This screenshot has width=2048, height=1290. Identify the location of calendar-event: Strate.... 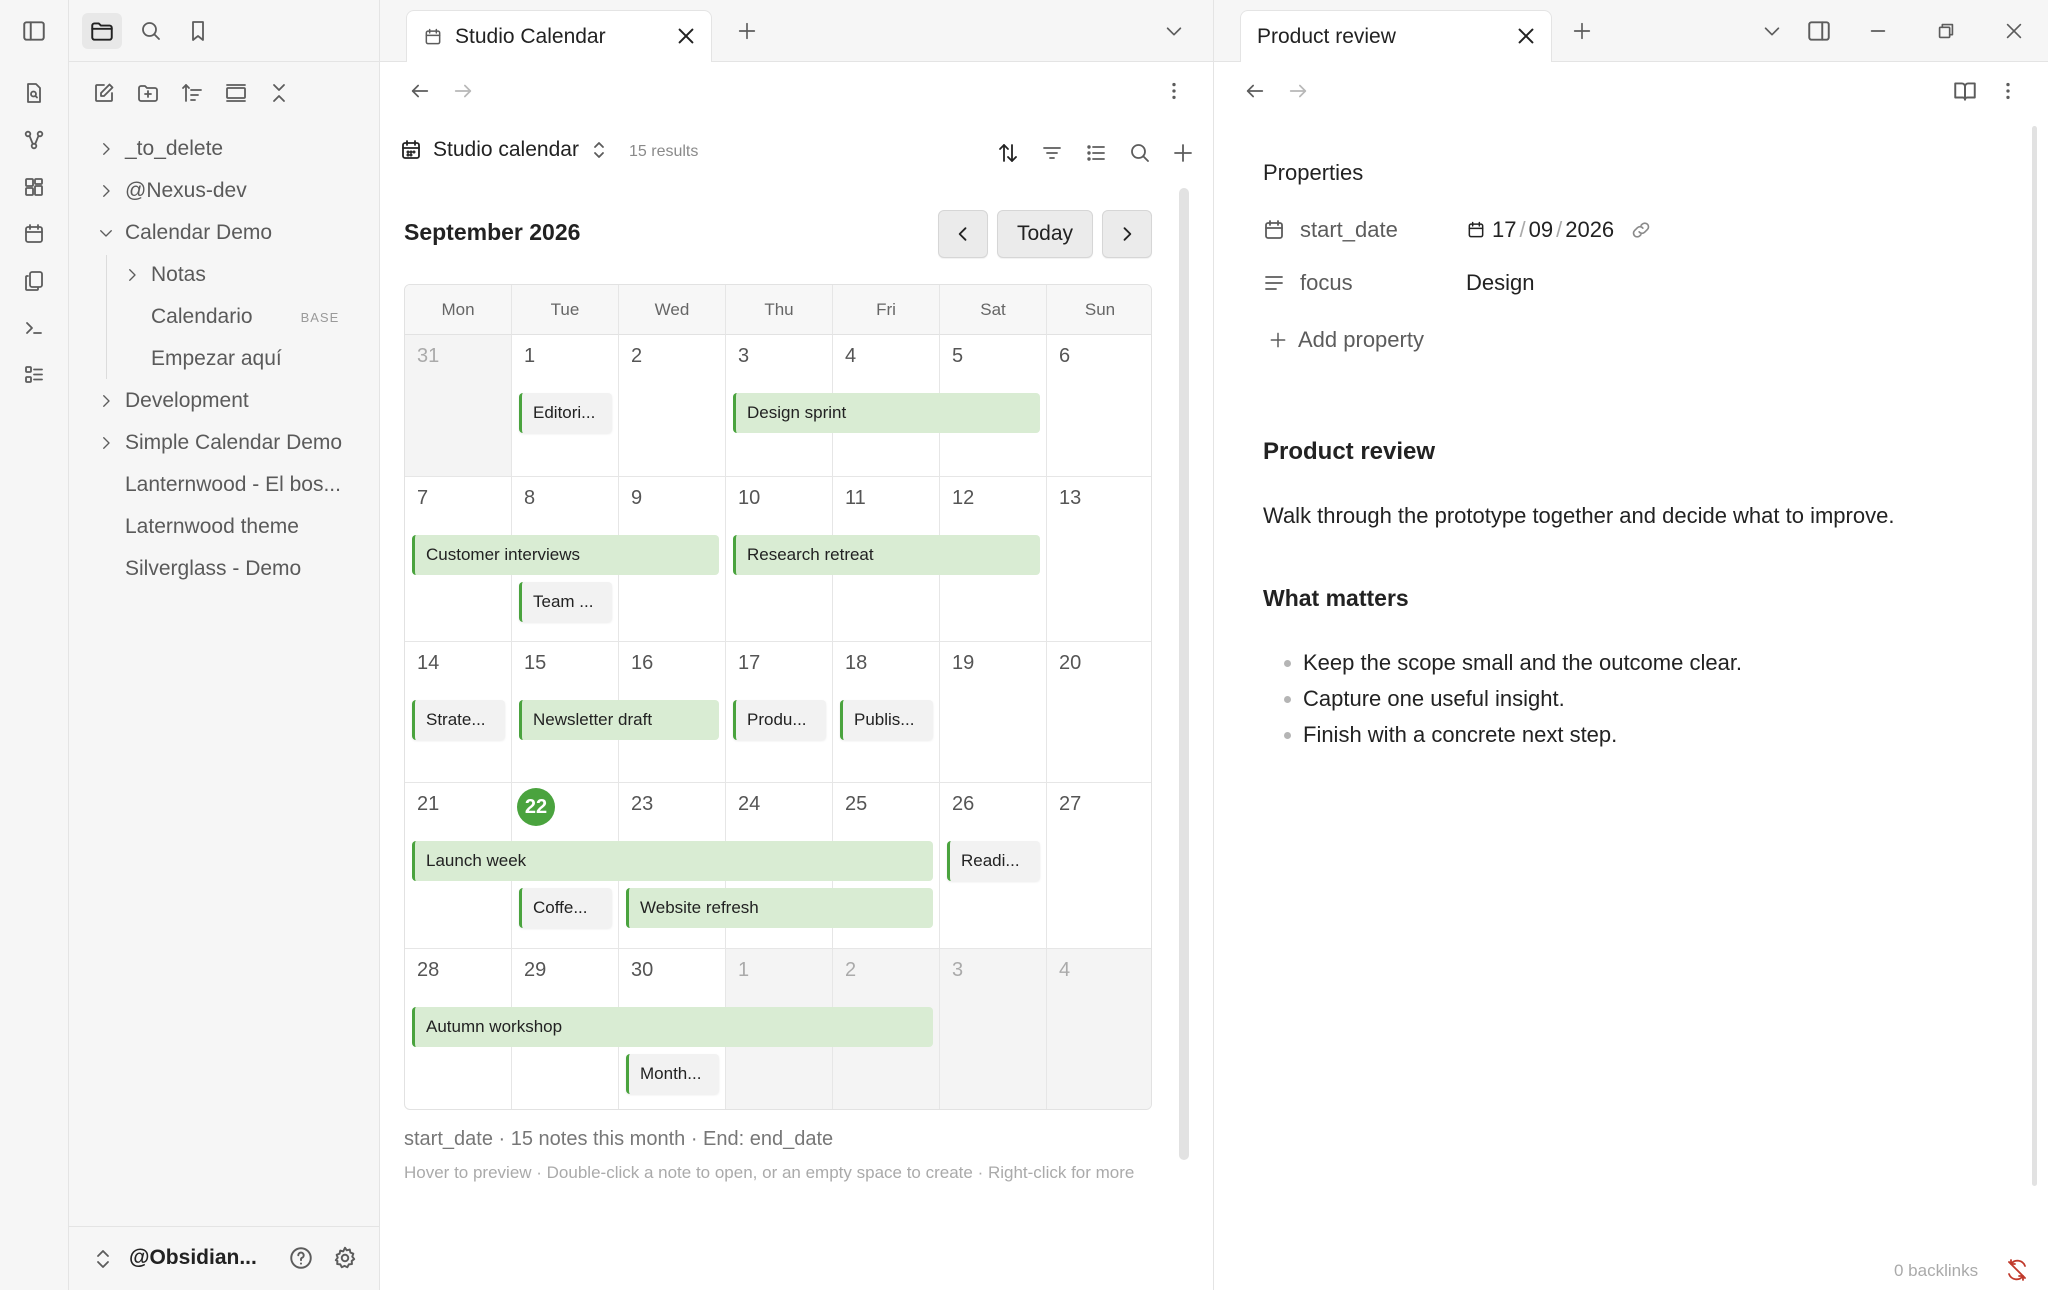
(458, 720).